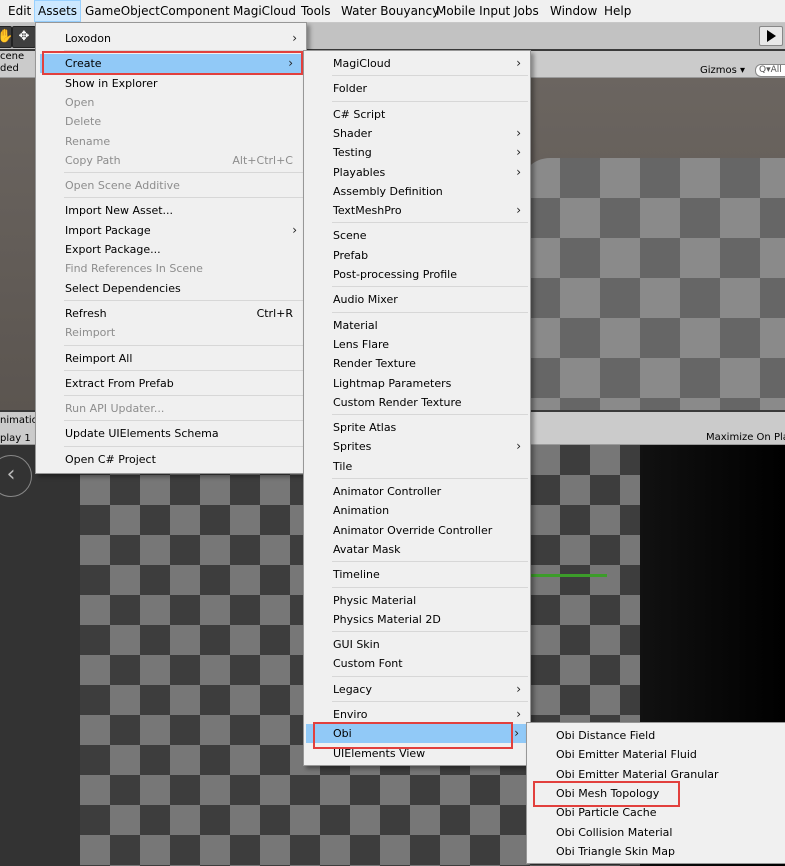  Describe the element at coordinates (417, 383) in the screenshot. I see `create-menu-item-lightmap-parameters: Lightmap Parameters` at that location.